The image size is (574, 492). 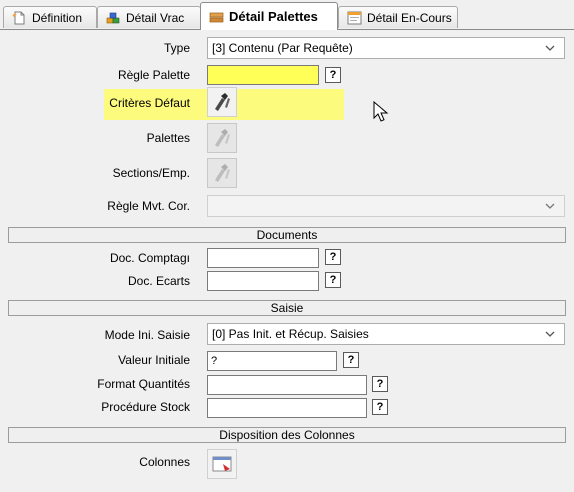 I want to click on procedure-stock-label: Procédure Stock, so click(x=145, y=407).